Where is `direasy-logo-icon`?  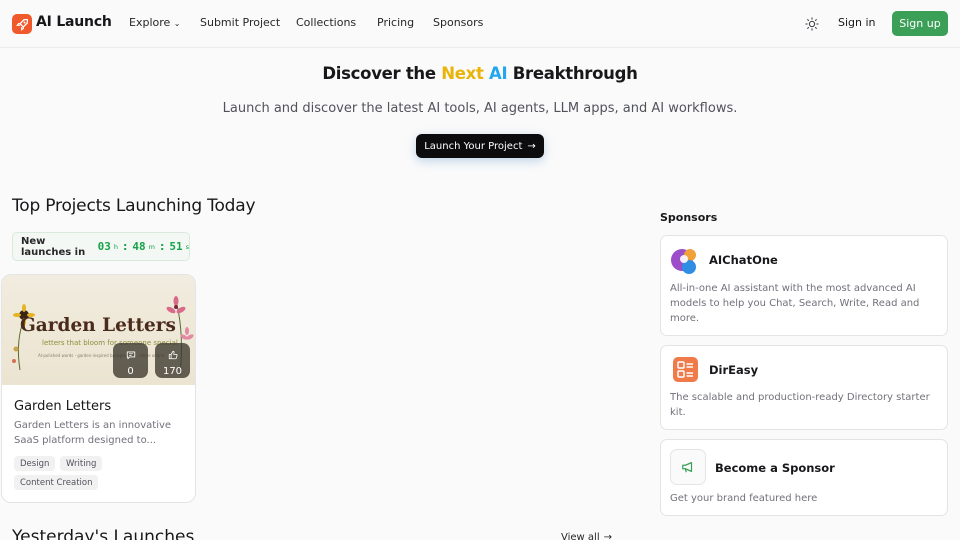 direasy-logo-icon is located at coordinates (685, 369).